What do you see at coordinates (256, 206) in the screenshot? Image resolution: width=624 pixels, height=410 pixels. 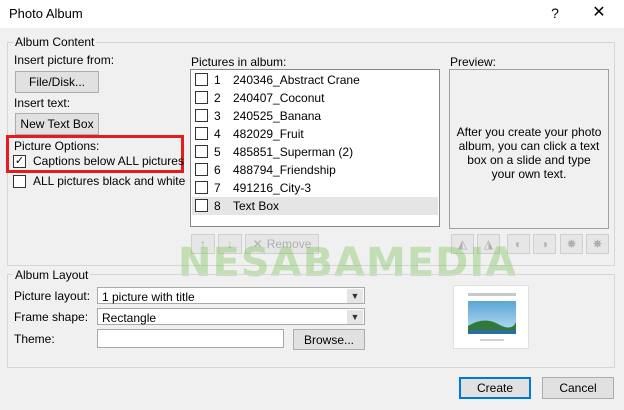 I see `list-item-name: Text Box` at bounding box center [256, 206].